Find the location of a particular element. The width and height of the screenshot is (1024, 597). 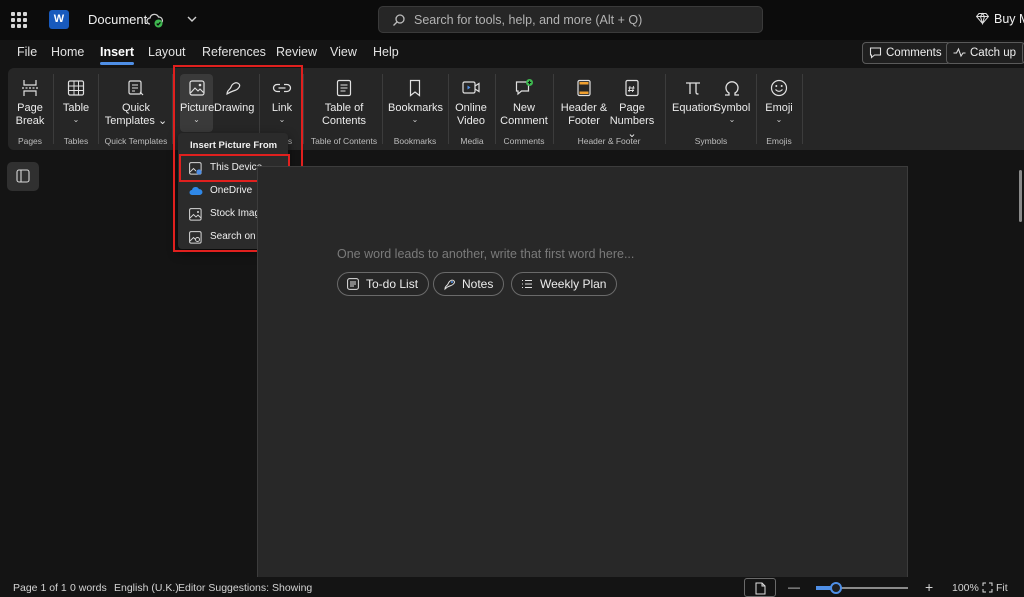

zoom-out-button: — is located at coordinates (794, 587).